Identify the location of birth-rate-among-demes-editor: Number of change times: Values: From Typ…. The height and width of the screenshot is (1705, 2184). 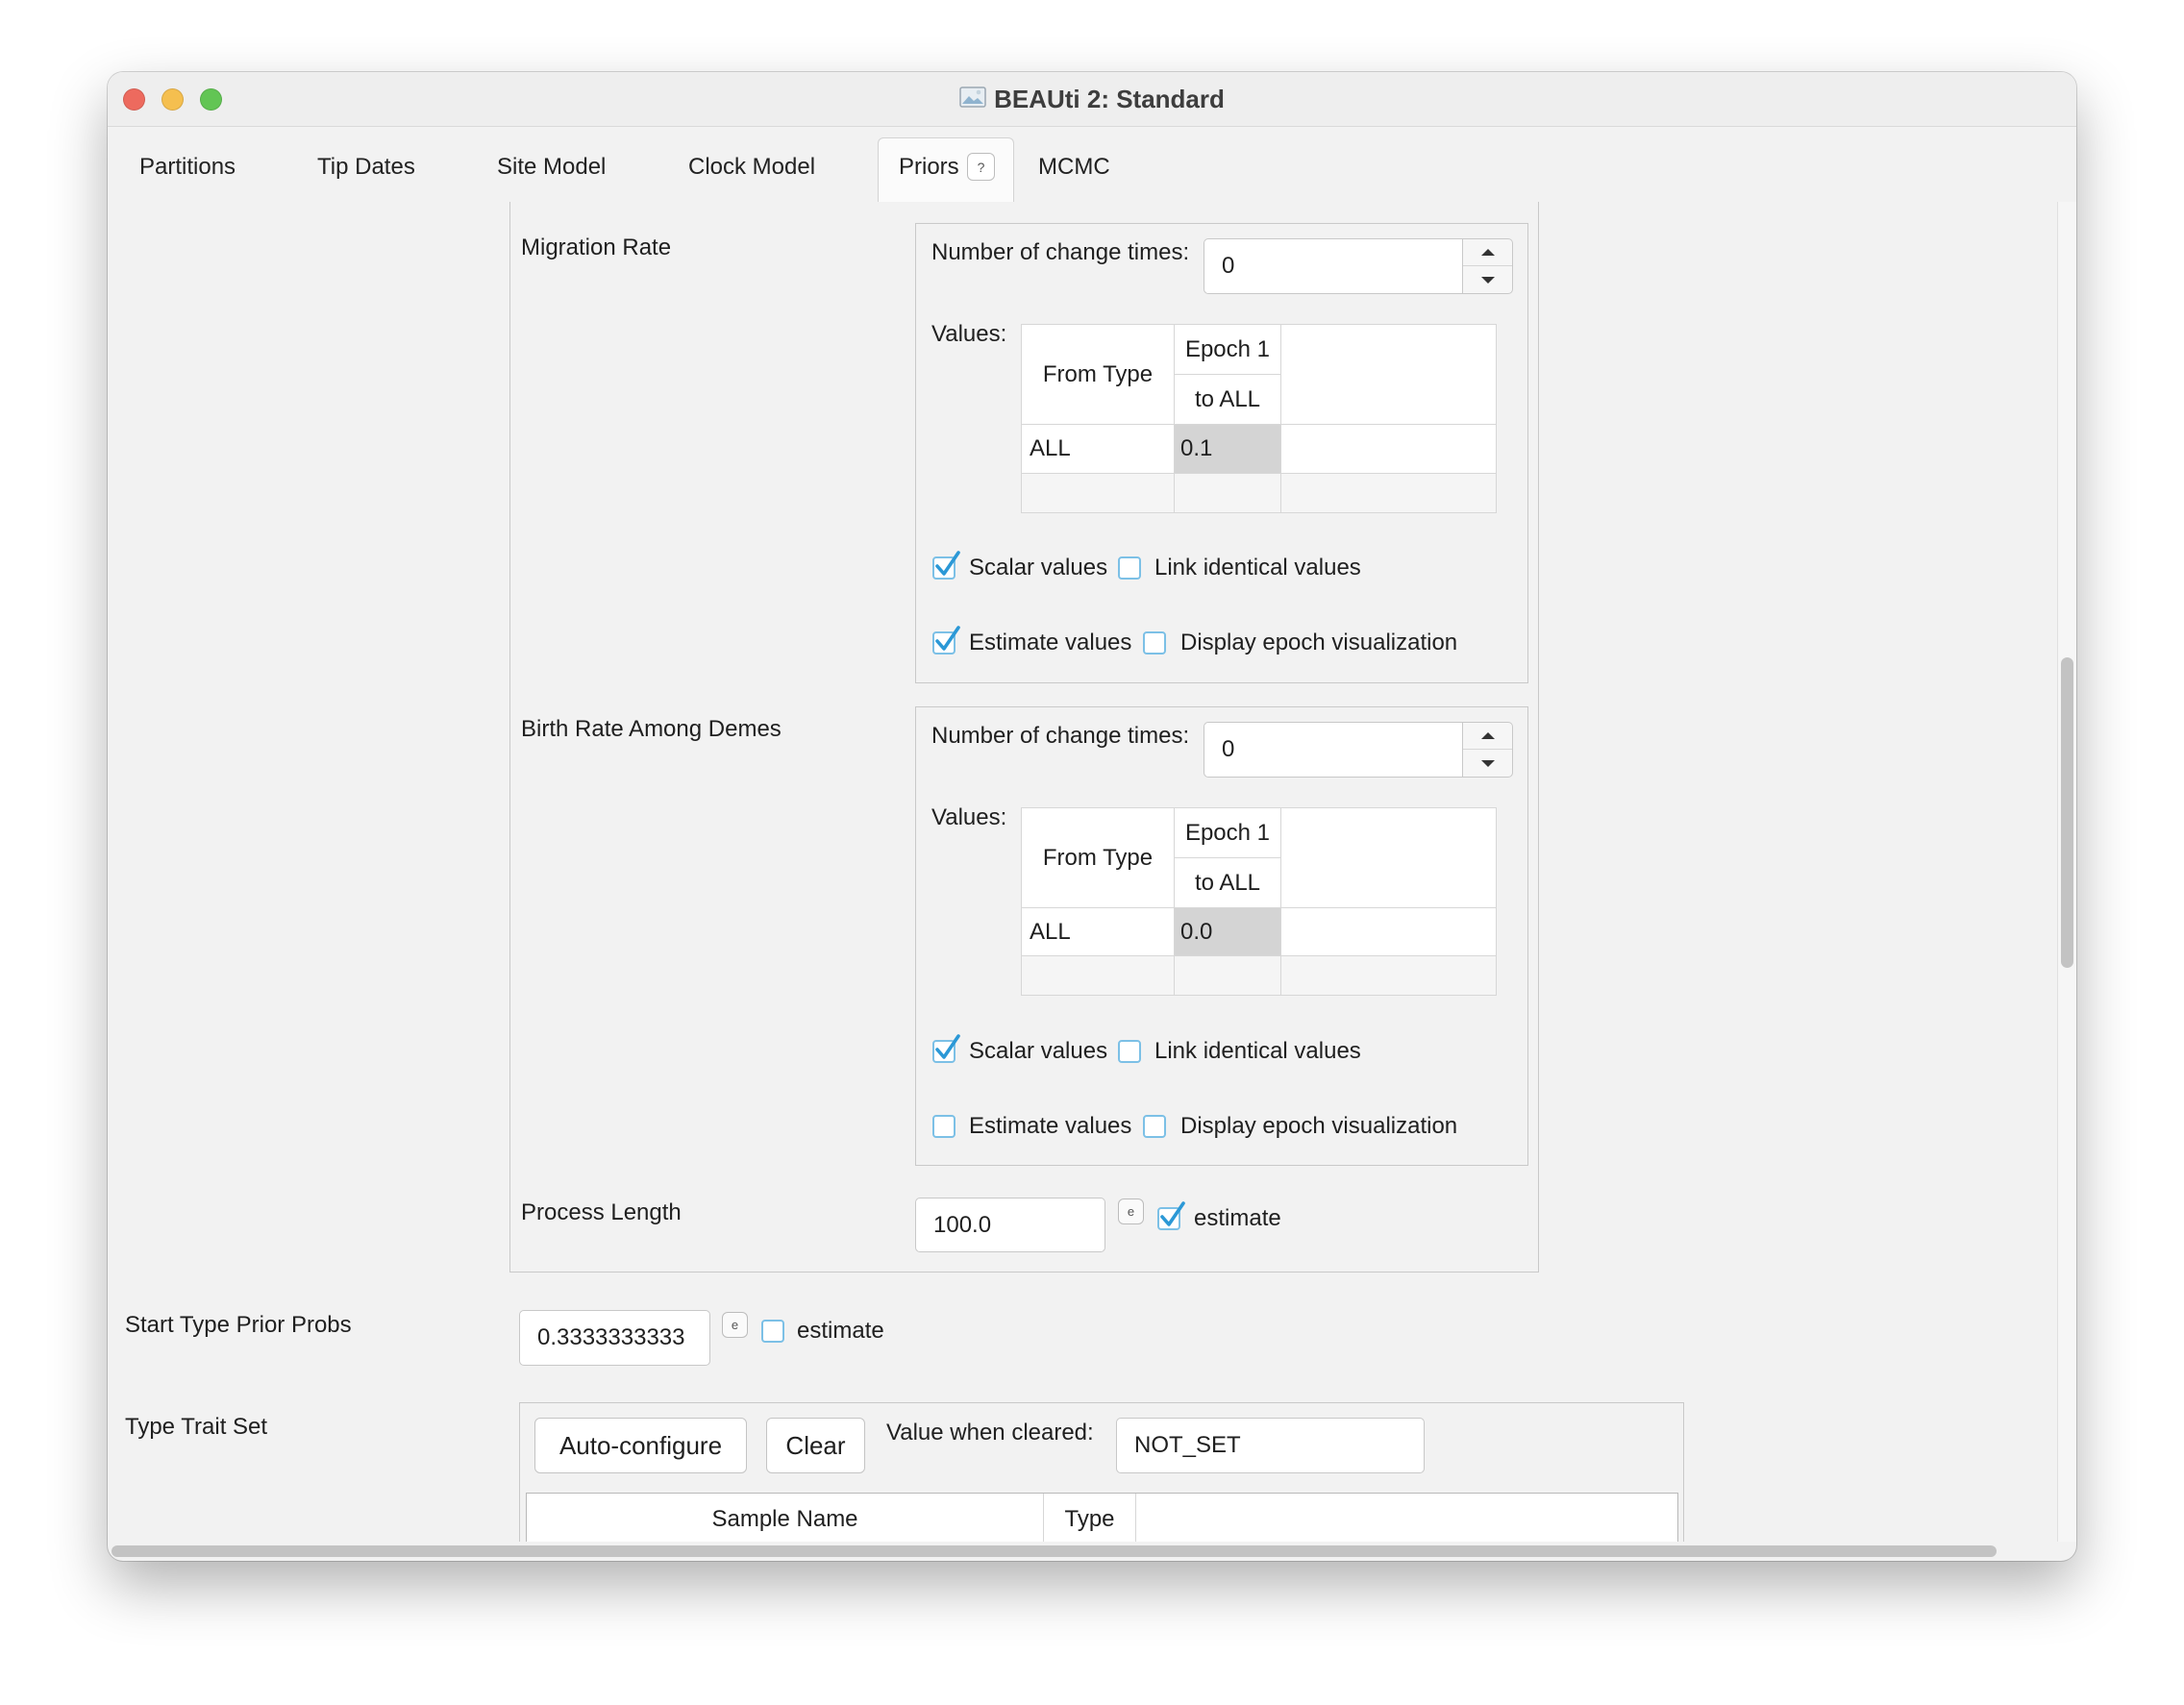
(1221, 936).